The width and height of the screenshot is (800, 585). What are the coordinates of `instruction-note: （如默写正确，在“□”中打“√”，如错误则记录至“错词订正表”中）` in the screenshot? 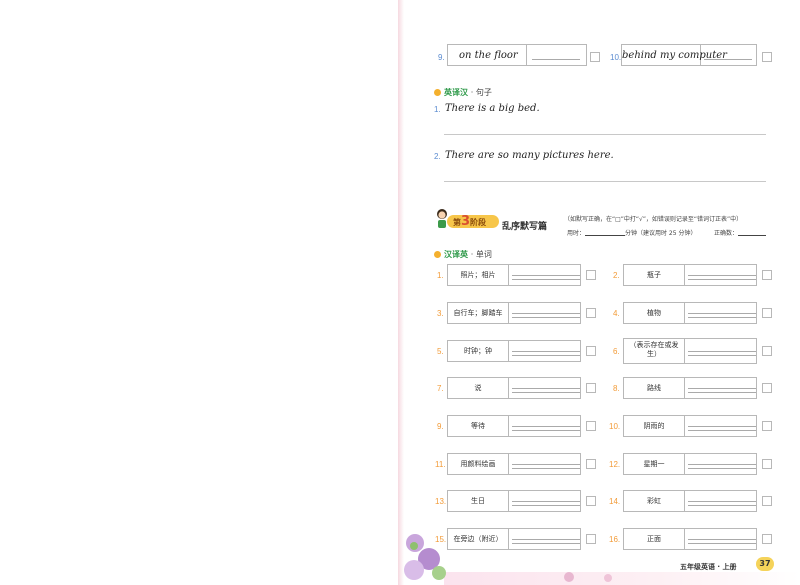 It's located at (653, 219).